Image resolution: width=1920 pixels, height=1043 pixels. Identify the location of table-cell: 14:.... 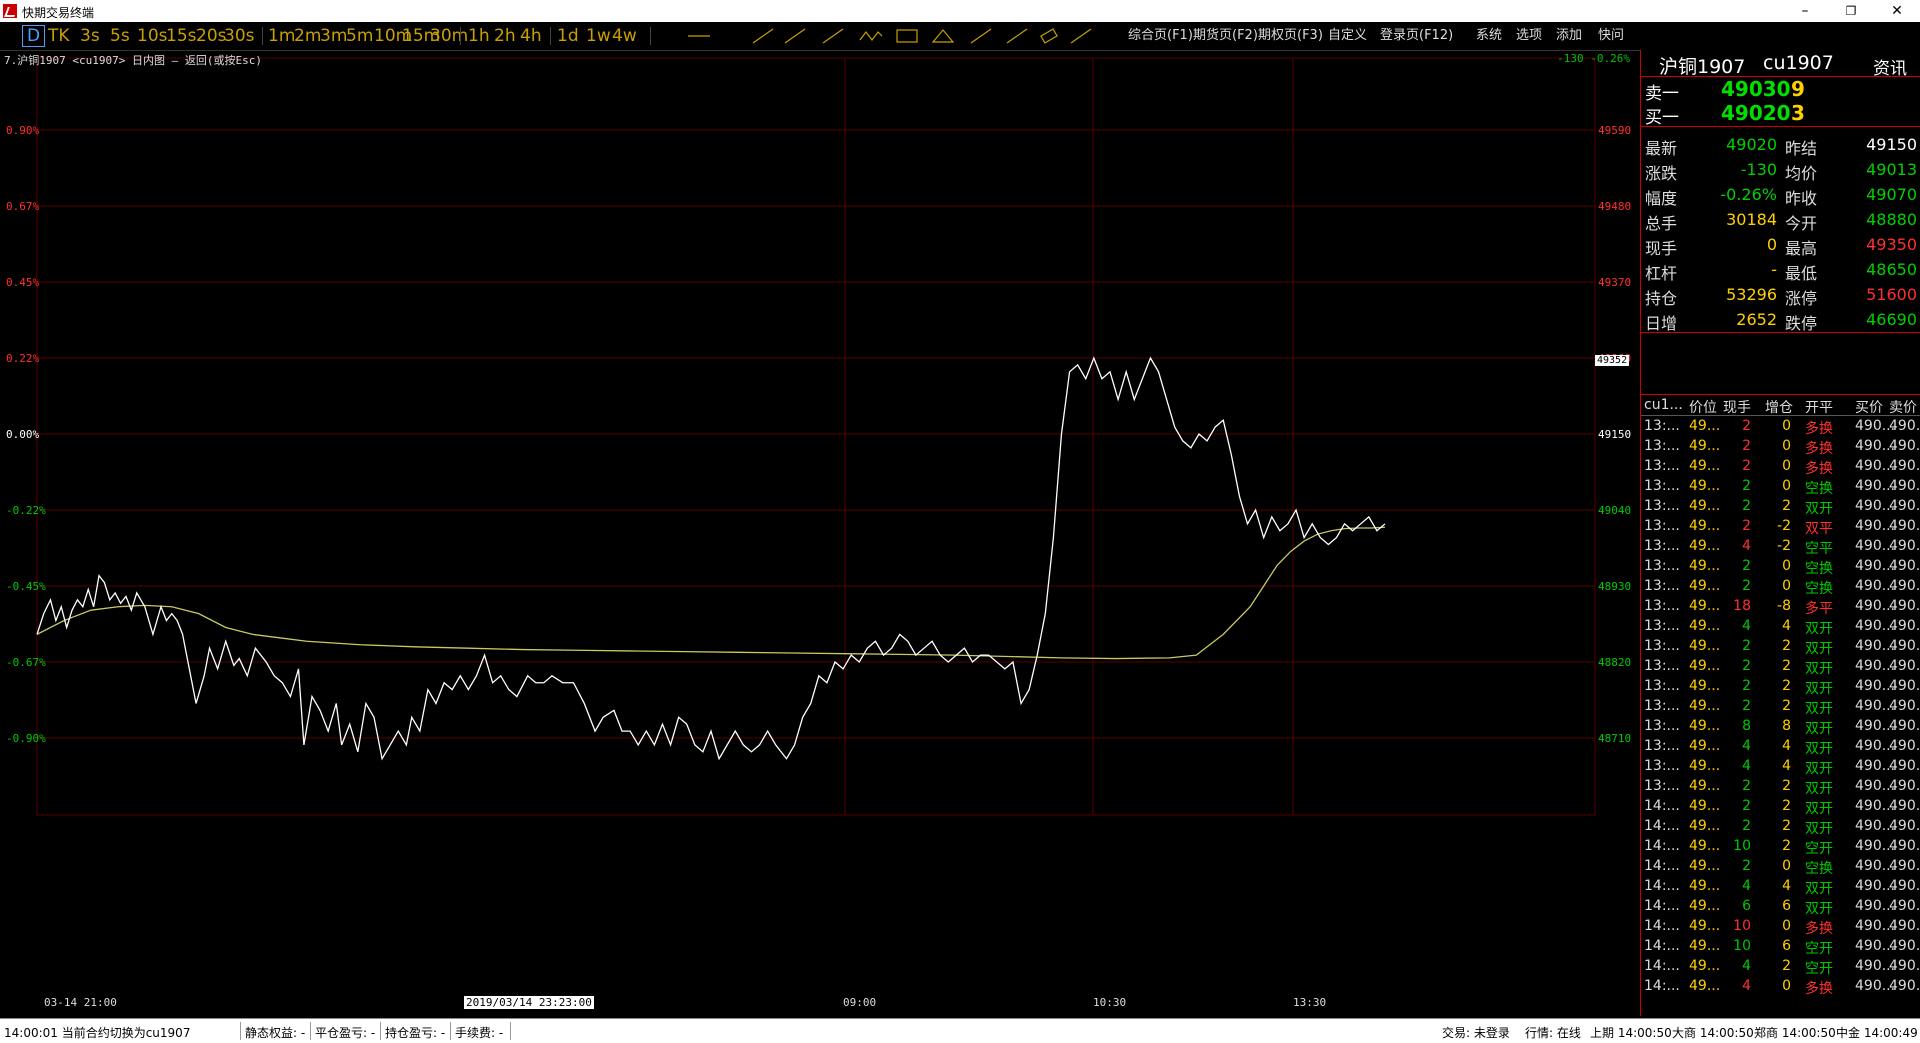
(1662, 886).